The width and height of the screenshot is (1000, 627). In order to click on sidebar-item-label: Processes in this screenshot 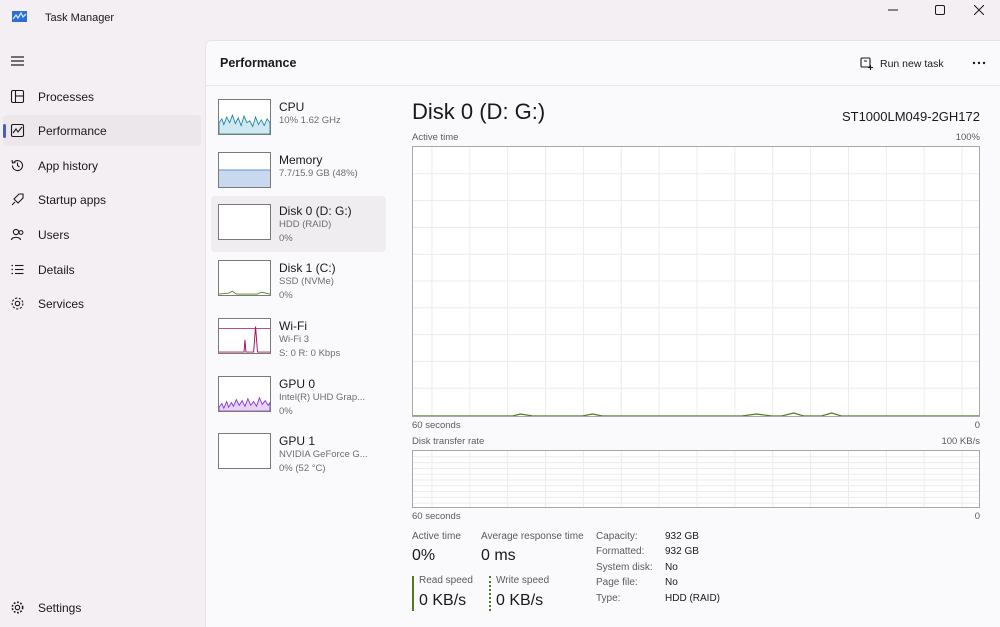, I will do `click(66, 96)`.